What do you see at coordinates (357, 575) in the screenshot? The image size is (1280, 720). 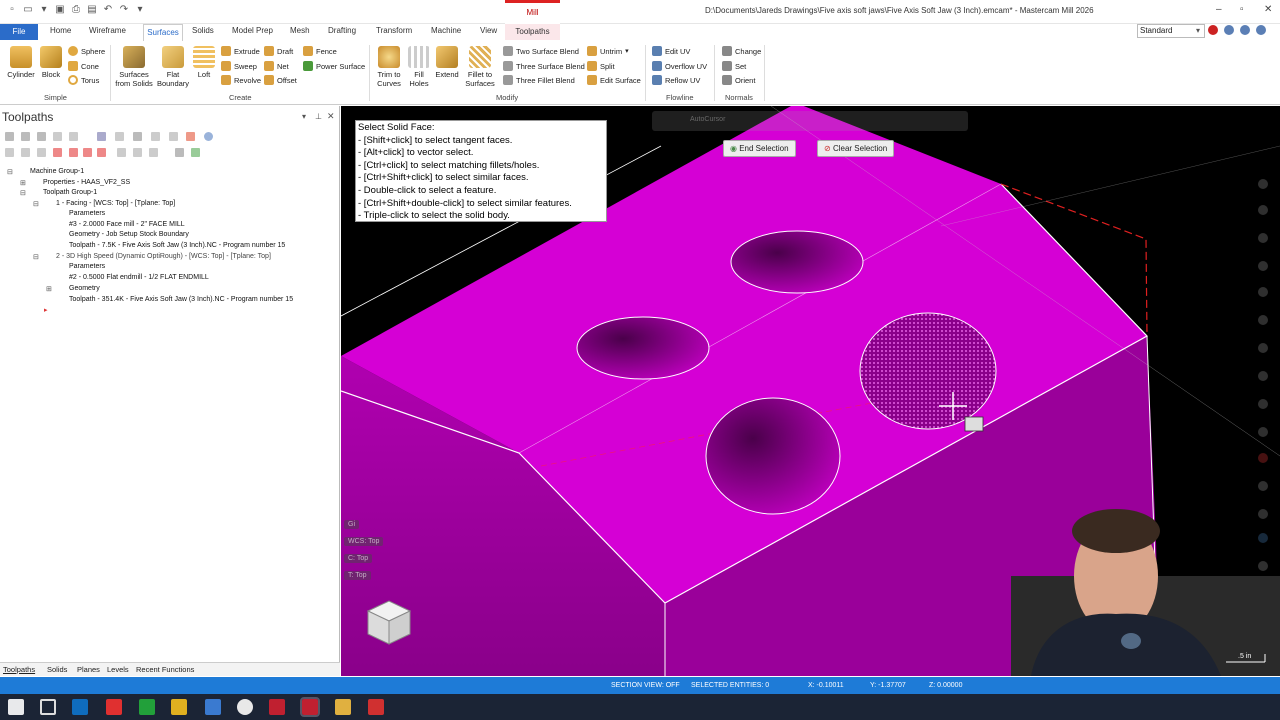 I see `tplane-label: T: Top` at bounding box center [357, 575].